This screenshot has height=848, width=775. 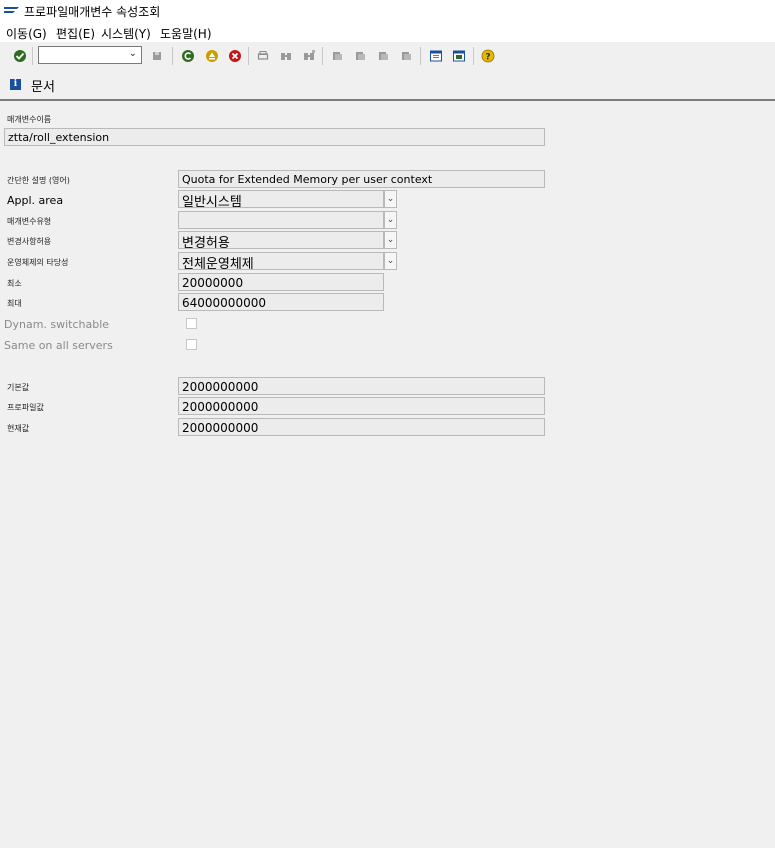 I want to click on last-page-icon, so click(x=406, y=56).